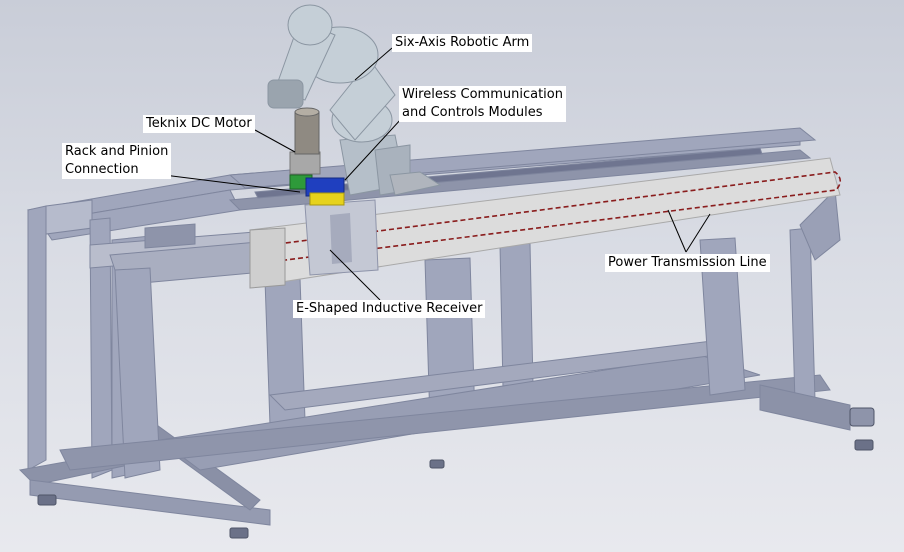  Describe the element at coordinates (472, 112) in the screenshot. I see `label-wireless-line2: and Controls Modules` at that location.